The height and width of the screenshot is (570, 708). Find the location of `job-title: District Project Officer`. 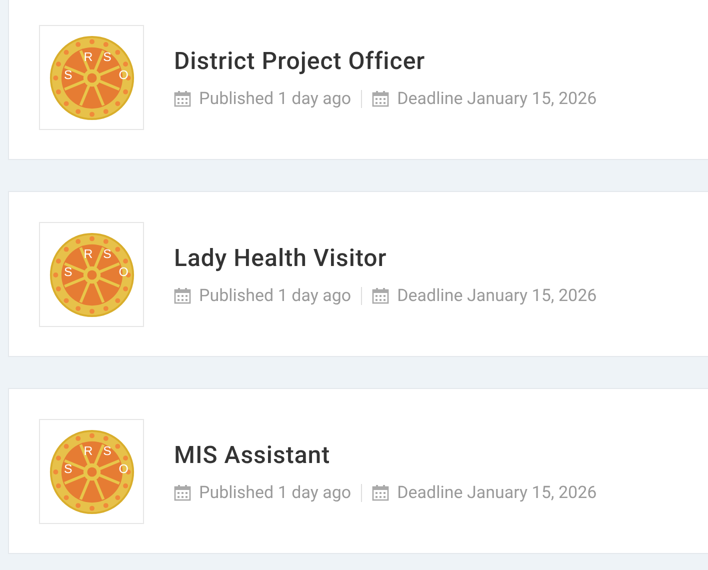

job-title: District Project Officer is located at coordinates (385, 60).